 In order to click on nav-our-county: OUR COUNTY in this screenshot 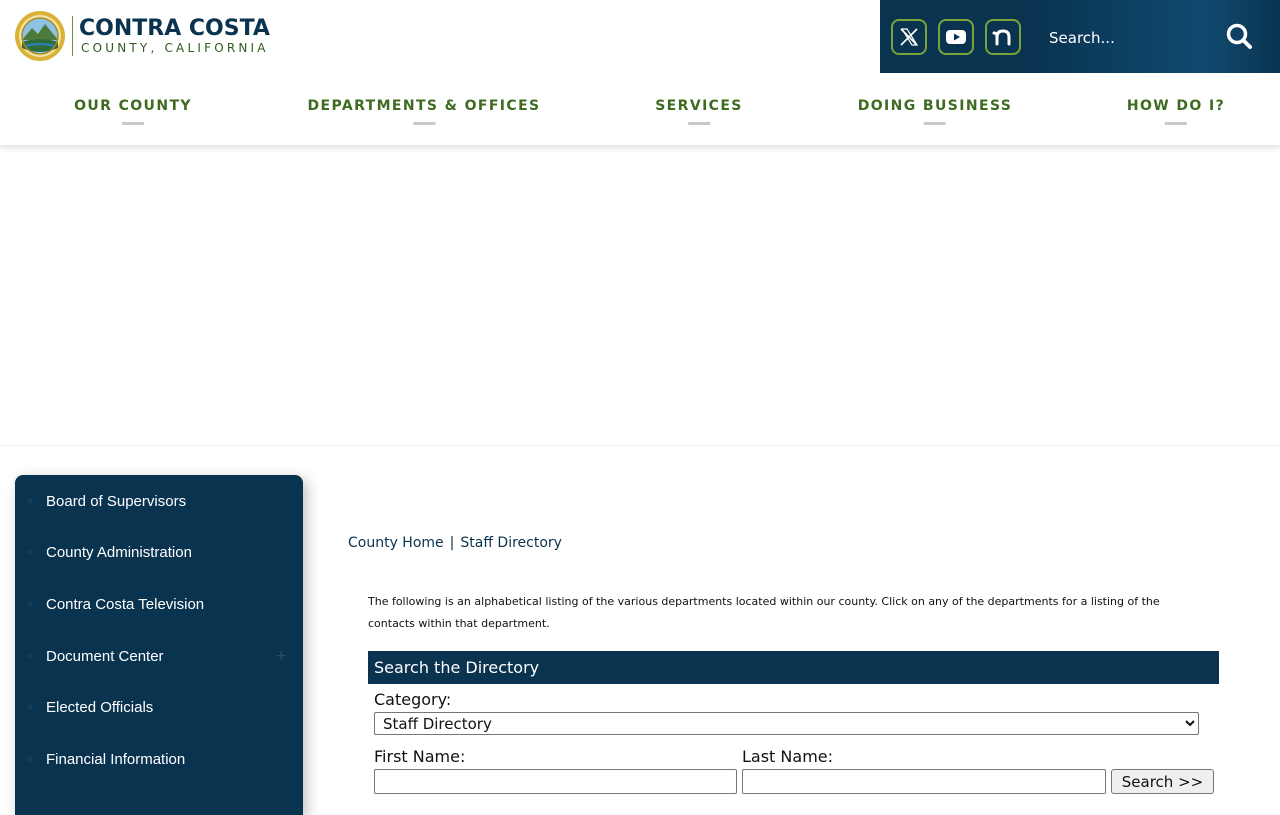, I will do `click(133, 106)`.